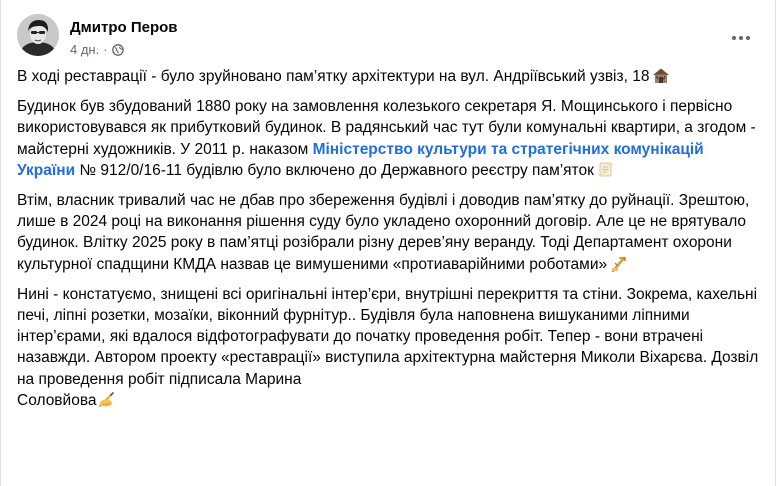  Describe the element at coordinates (741, 38) in the screenshot. I see `more-options-icon` at that location.